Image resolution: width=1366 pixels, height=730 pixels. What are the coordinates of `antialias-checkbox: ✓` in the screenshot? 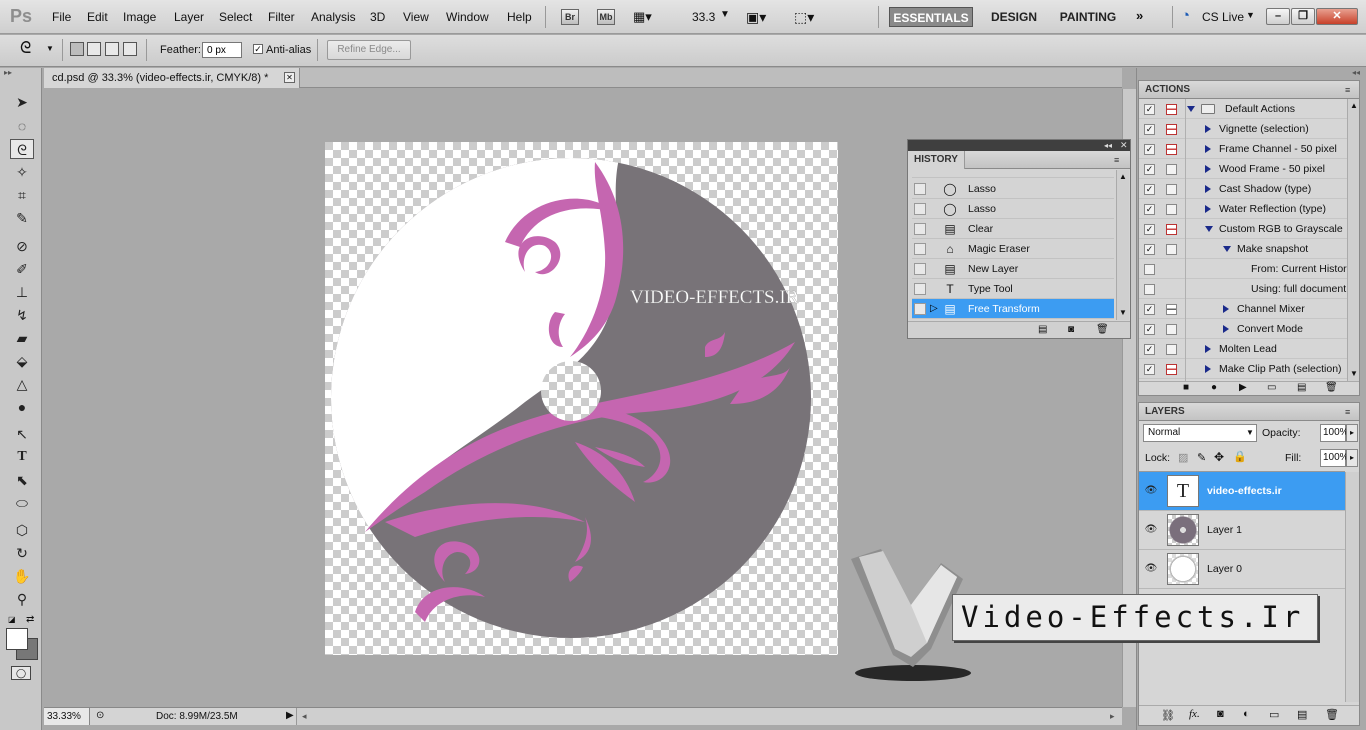 It's located at (258, 49).